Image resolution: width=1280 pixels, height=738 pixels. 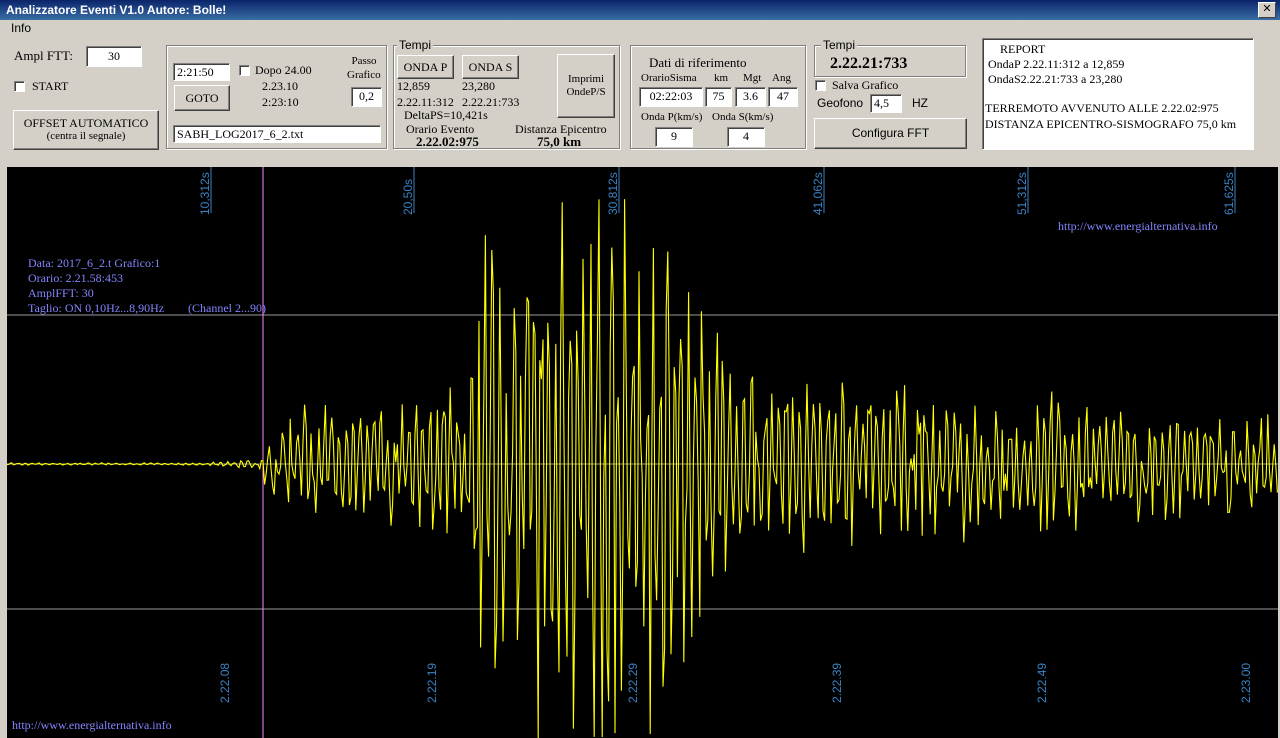 I want to click on onda-p-kms-label: Onda P(km/s), so click(x=672, y=117).